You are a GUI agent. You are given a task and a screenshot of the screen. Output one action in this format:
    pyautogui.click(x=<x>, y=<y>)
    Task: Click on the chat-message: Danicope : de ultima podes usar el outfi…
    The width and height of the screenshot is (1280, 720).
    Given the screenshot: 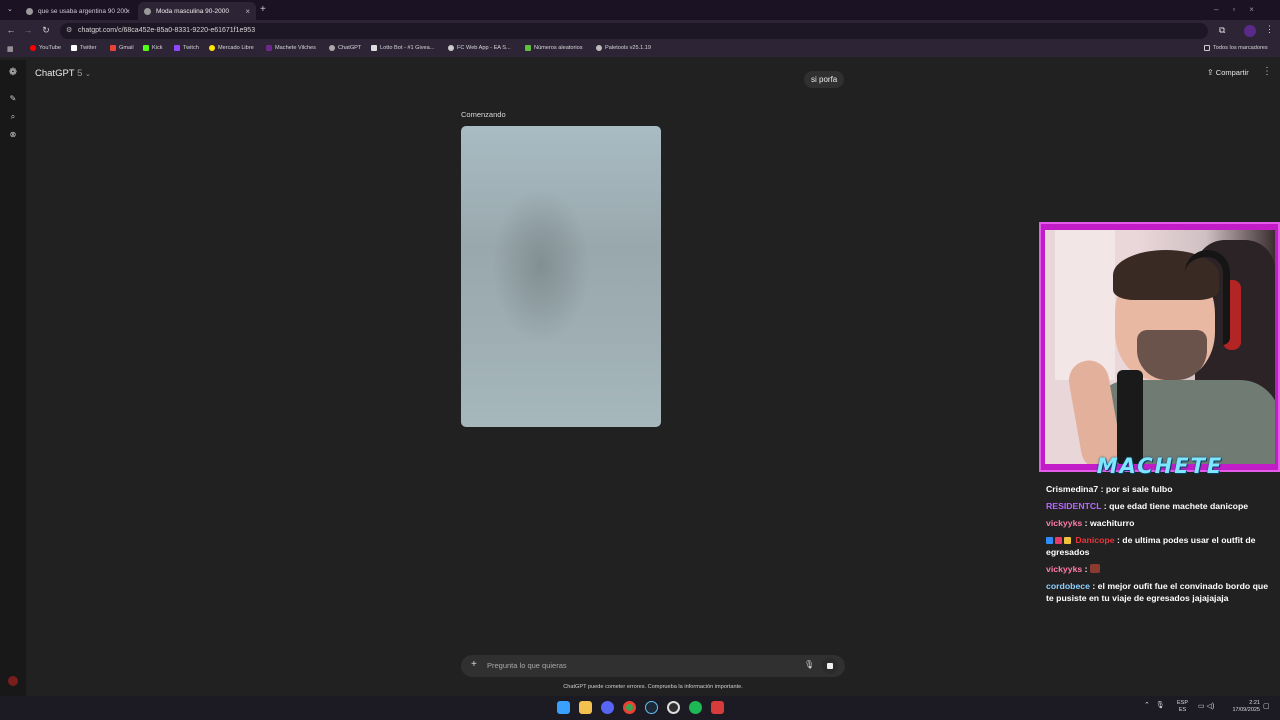 What is the action you would take?
    pyautogui.click(x=1151, y=545)
    